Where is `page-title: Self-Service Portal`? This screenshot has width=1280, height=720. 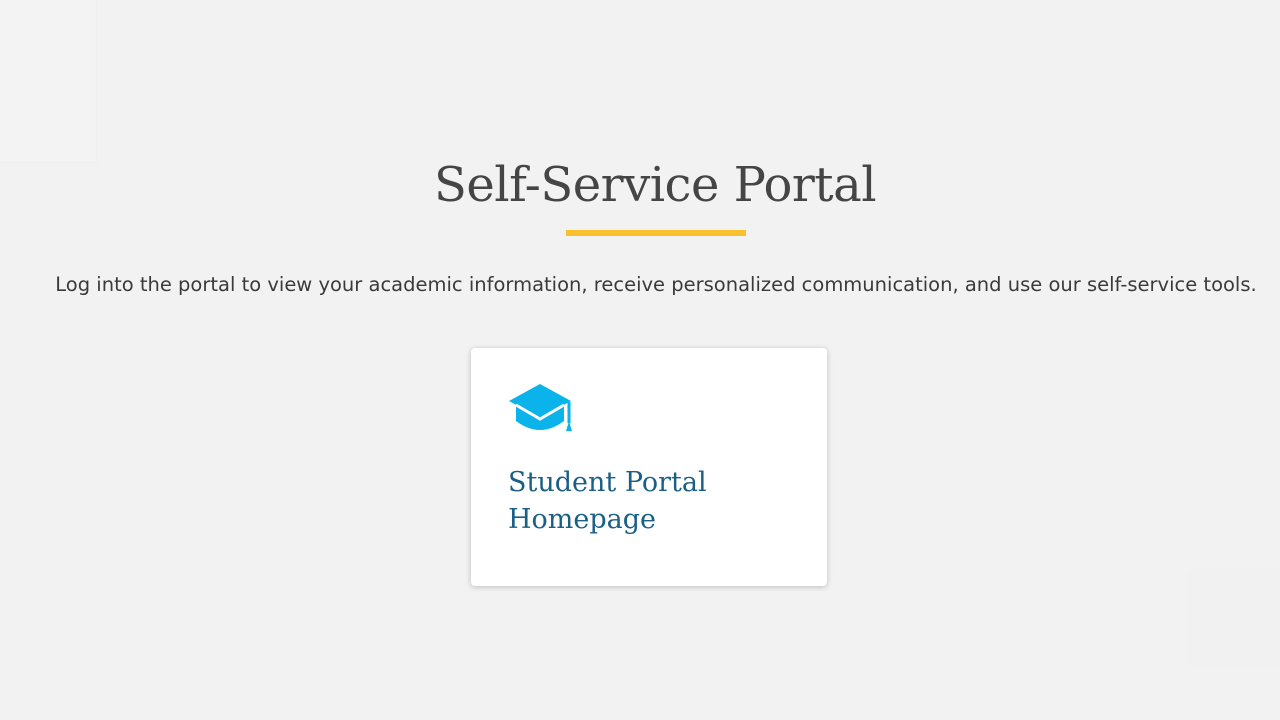 page-title: Self-Service Portal is located at coordinates (655, 185).